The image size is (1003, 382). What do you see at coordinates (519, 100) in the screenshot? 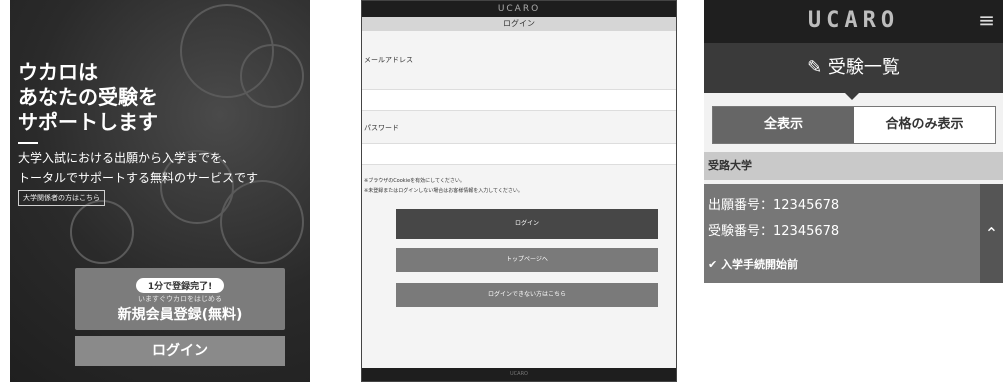
I see `email-field` at bounding box center [519, 100].